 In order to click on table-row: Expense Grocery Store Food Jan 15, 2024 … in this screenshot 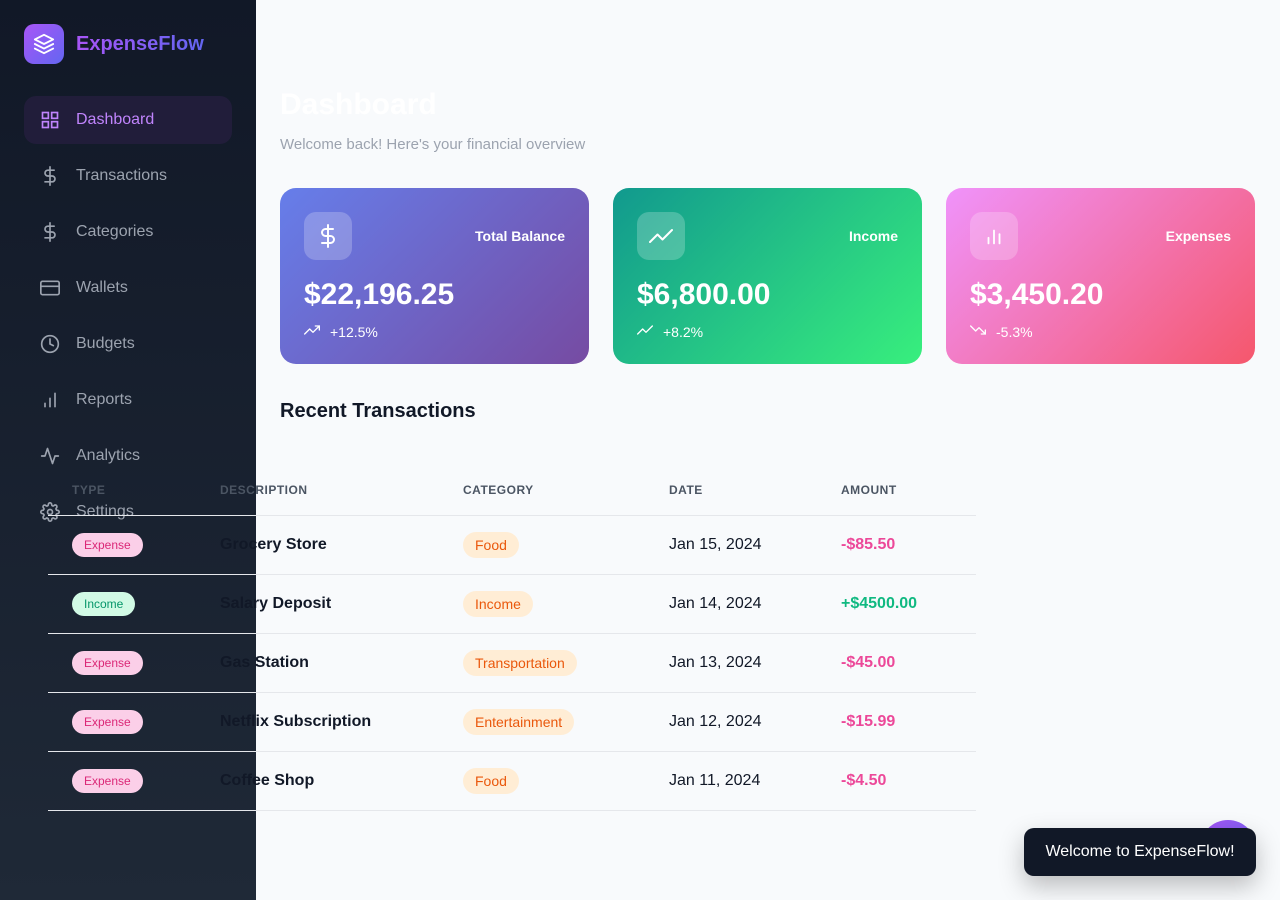, I will do `click(512, 545)`.